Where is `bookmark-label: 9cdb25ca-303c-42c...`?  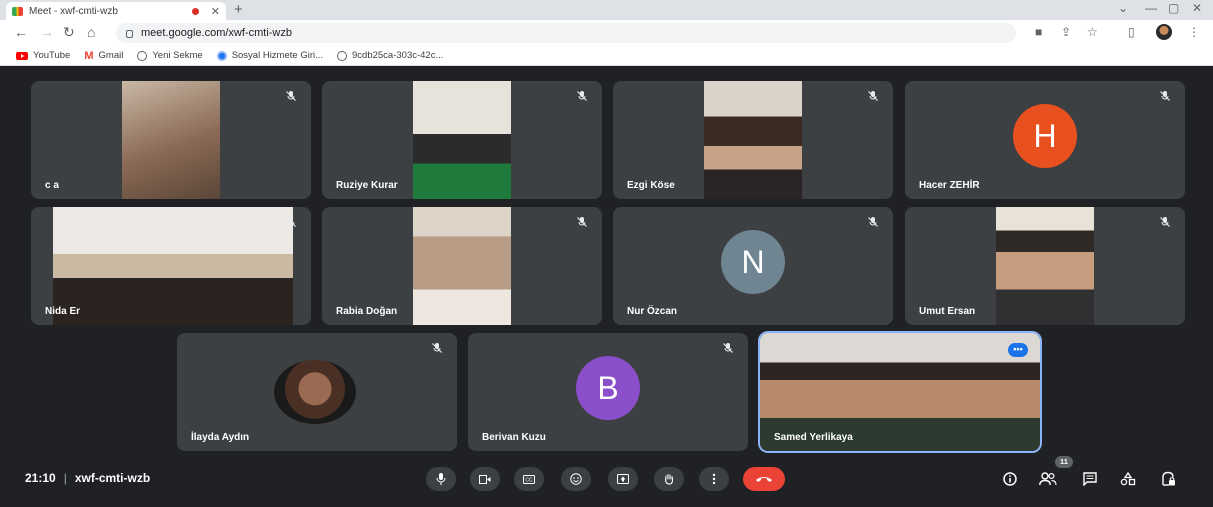 bookmark-label: 9cdb25ca-303c-42c... is located at coordinates (398, 55).